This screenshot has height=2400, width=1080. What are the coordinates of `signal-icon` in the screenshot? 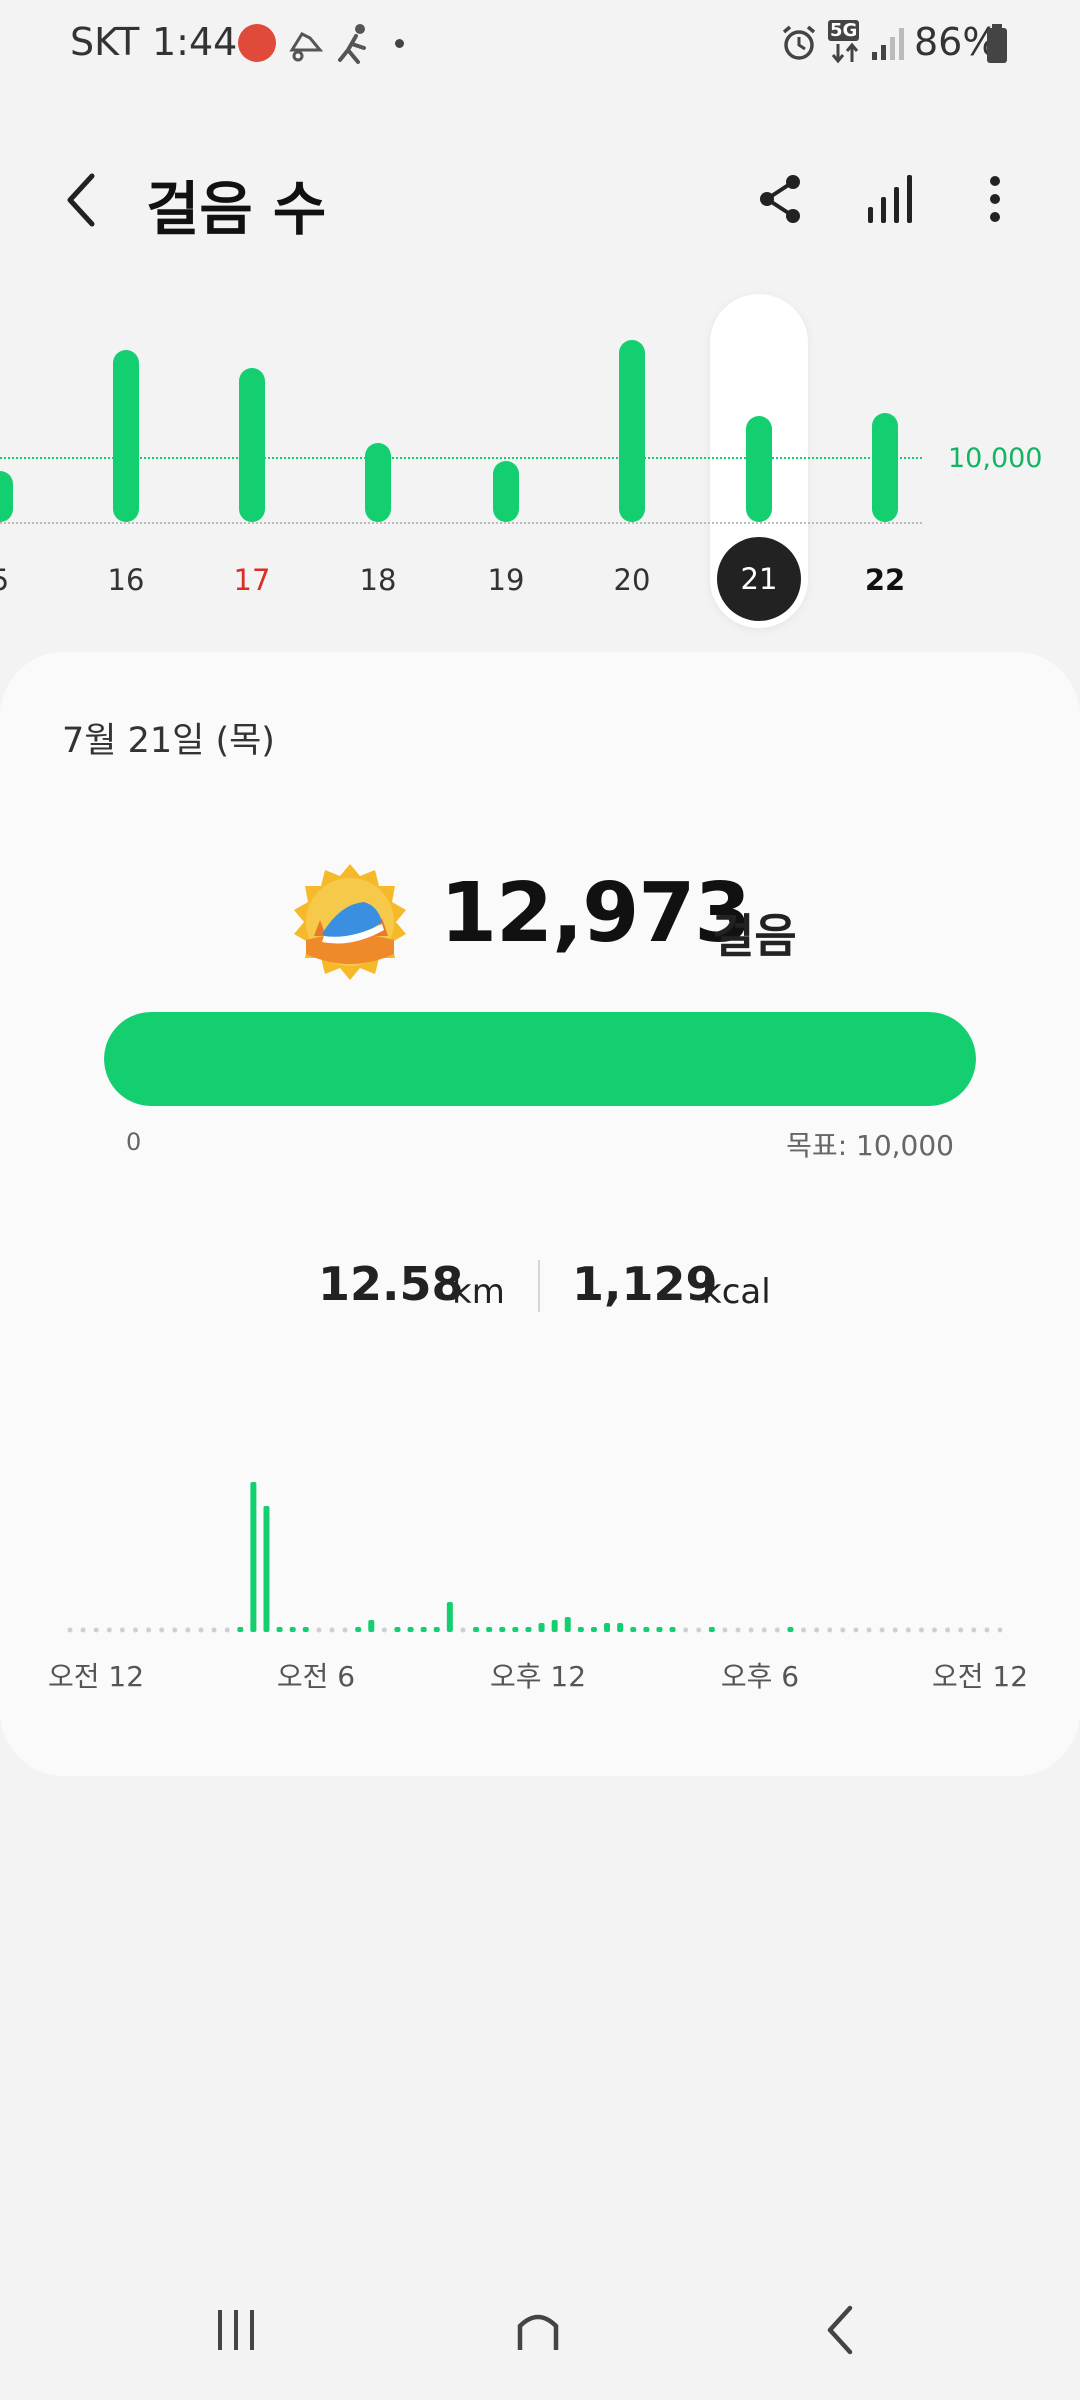 It's located at (888, 44).